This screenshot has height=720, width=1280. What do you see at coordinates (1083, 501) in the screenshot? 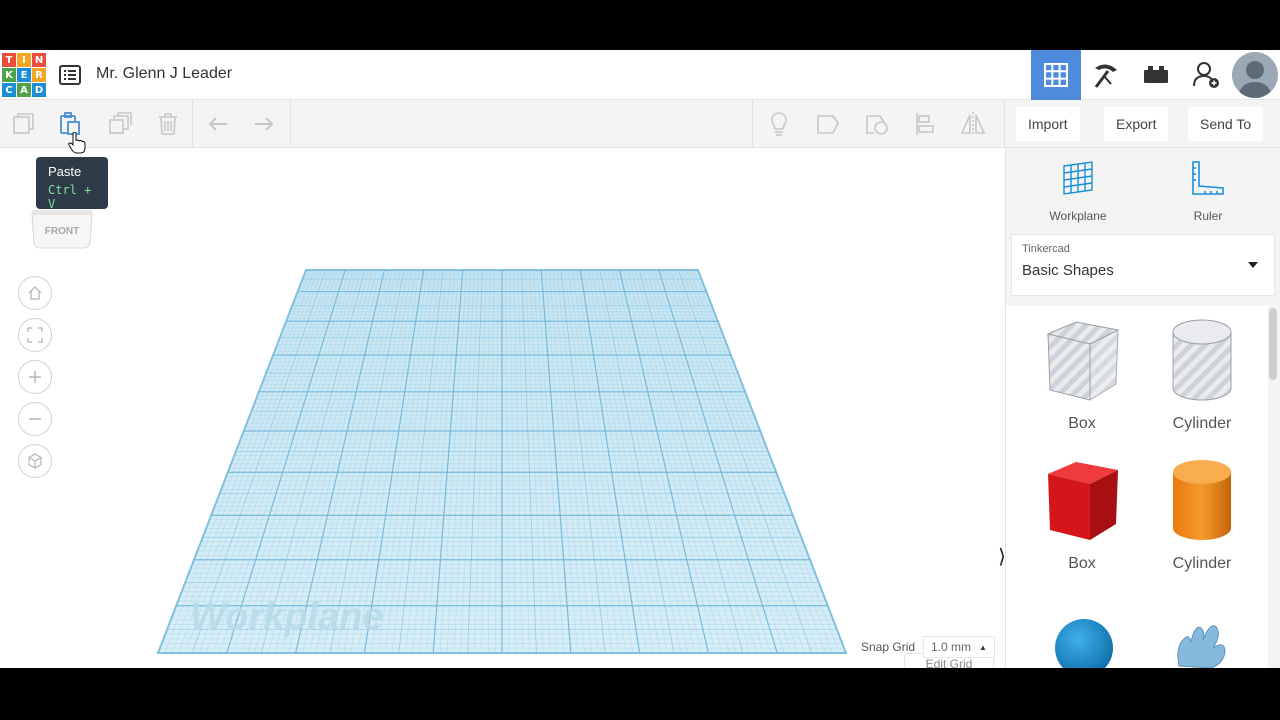
I see `box-icon` at bounding box center [1083, 501].